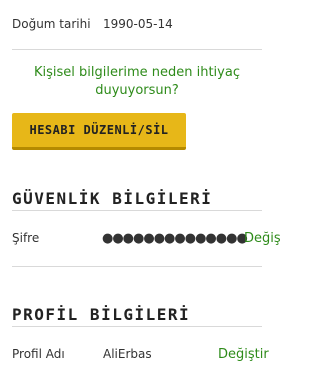 This screenshot has width=320, height=380. What do you see at coordinates (51, 24) in the screenshot?
I see `birth-date-label: Doğum tarihi` at bounding box center [51, 24].